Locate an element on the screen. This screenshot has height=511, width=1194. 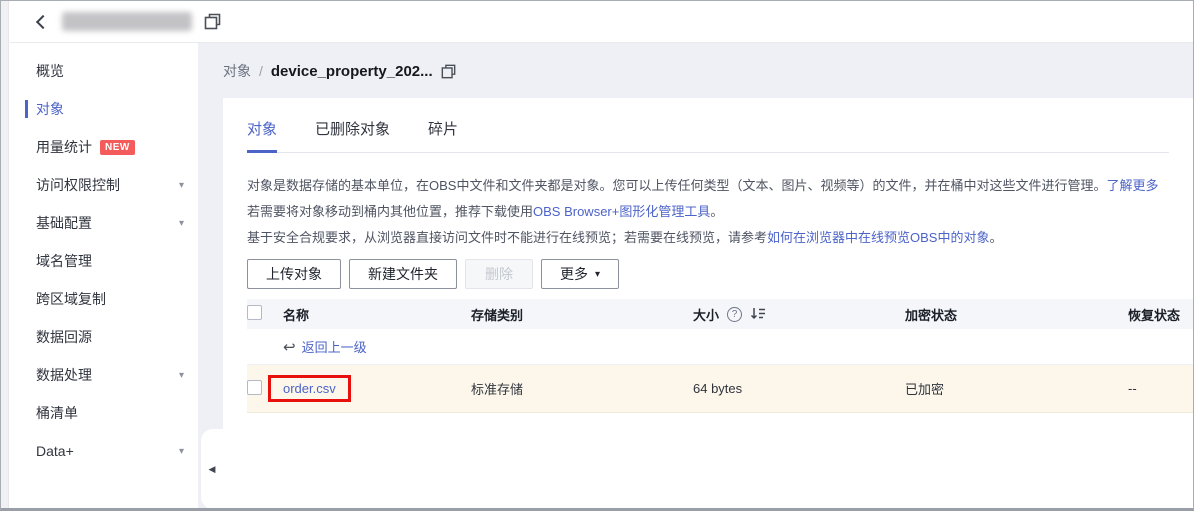
description-text: 基于安全合规要求，从浏览器直接访问文件时不能进行在线预览；若需要在线预览，请参考 is located at coordinates (507, 237).